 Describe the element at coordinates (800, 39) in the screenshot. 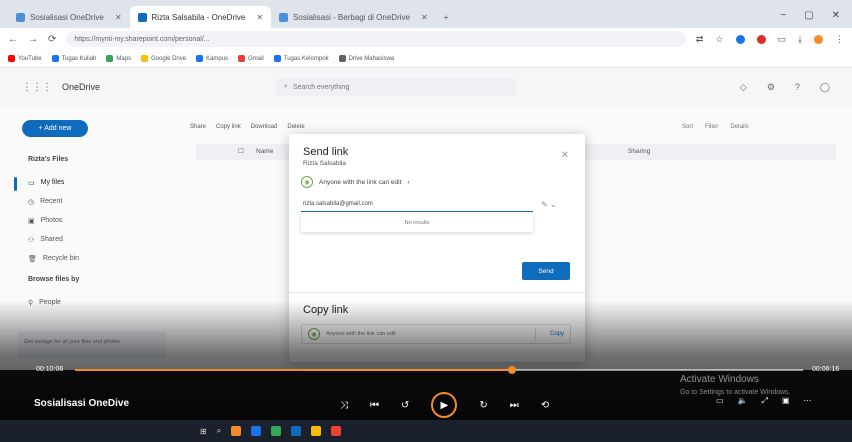

I see `download-icon: ⤓` at that location.